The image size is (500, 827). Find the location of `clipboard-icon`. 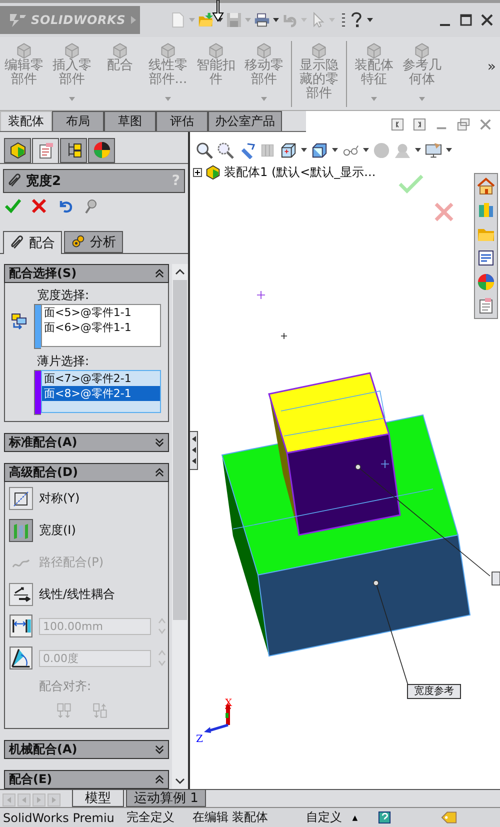

clipboard-icon is located at coordinates (486, 305).